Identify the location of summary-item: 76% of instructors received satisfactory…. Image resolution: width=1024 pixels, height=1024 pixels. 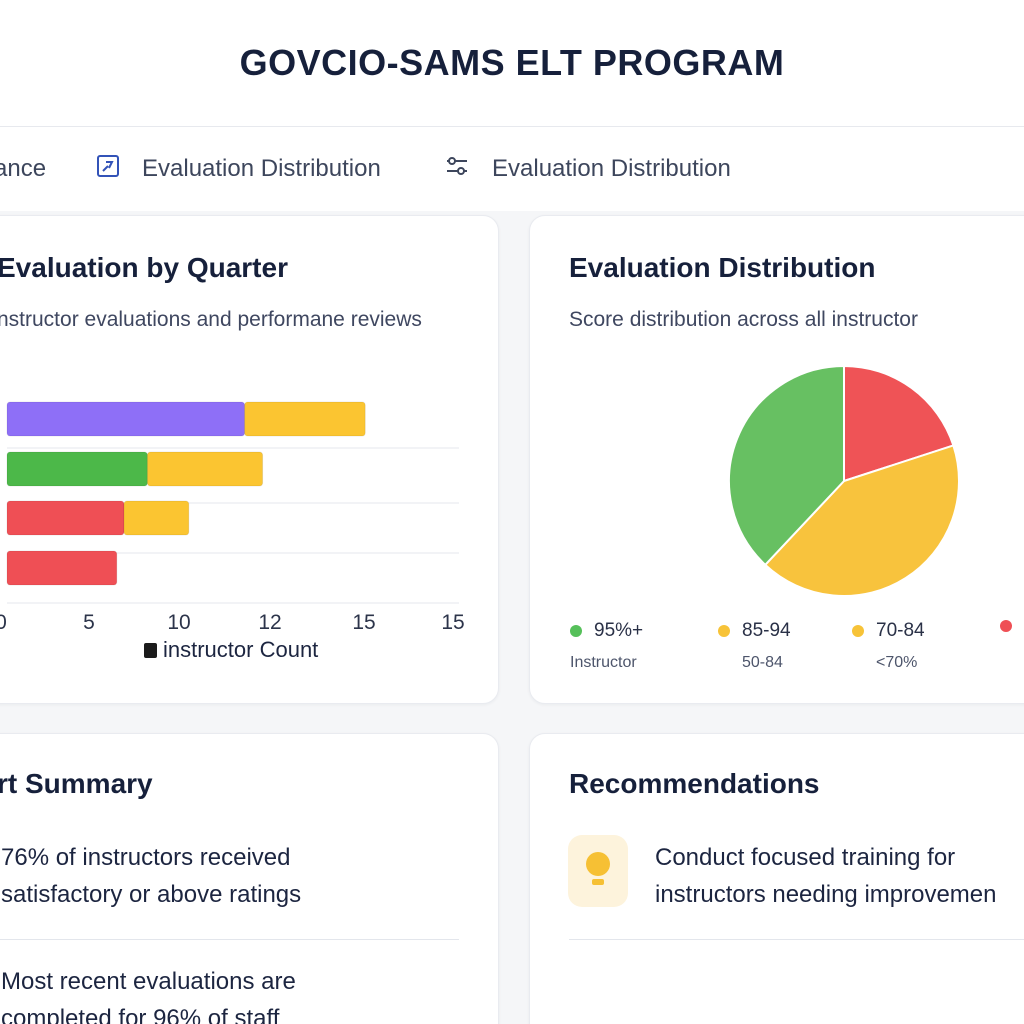
(151, 876).